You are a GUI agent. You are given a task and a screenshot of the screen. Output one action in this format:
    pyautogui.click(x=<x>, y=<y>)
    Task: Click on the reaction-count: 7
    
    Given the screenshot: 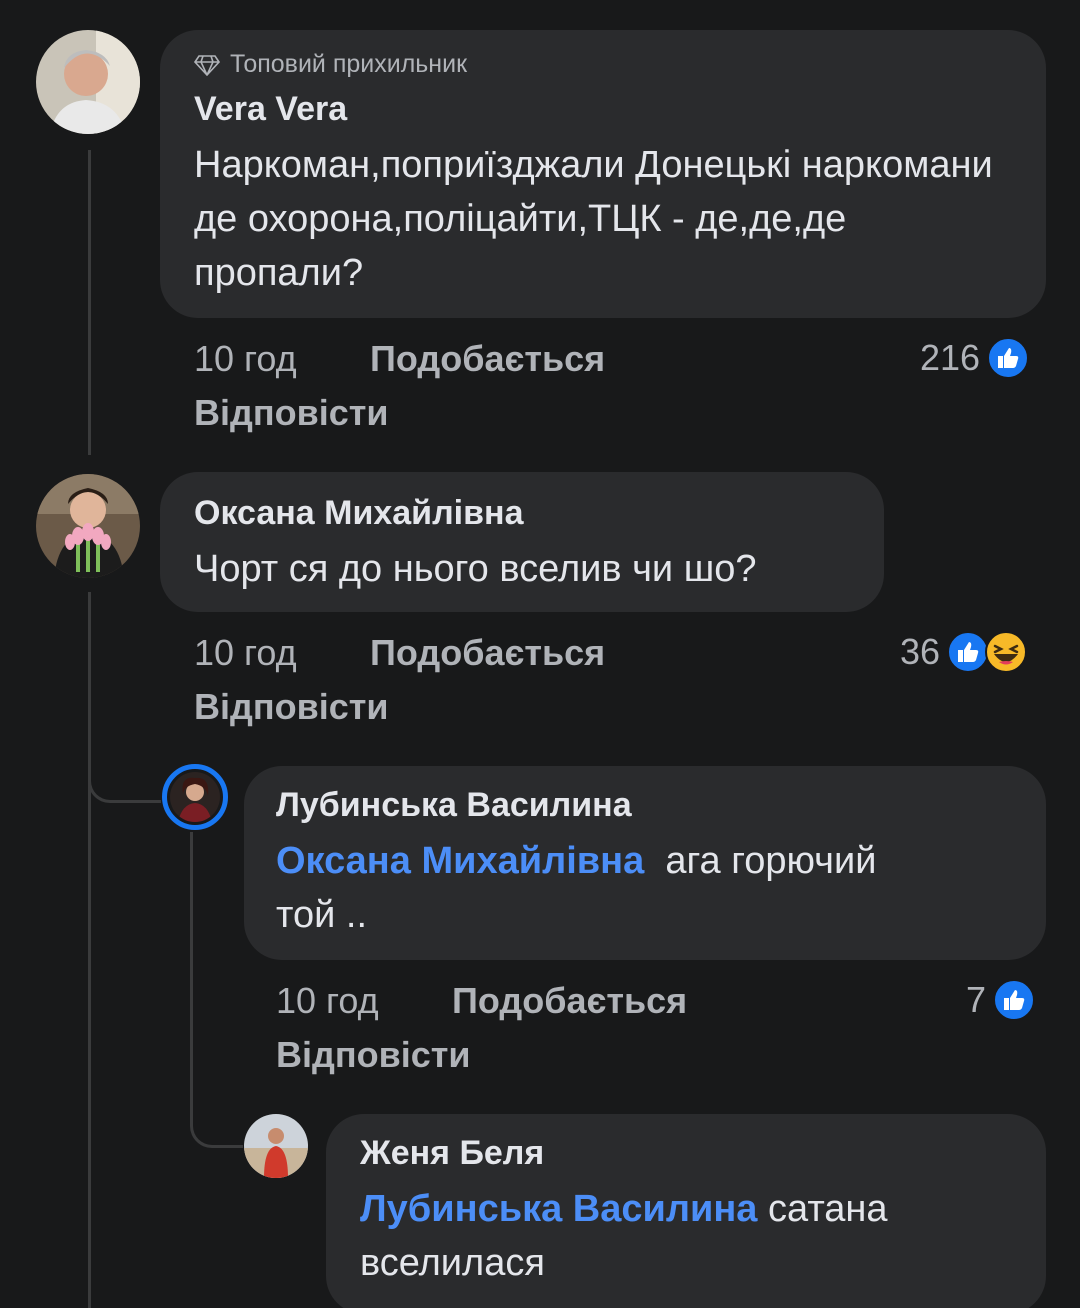 What is the action you would take?
    pyautogui.click(x=976, y=999)
    